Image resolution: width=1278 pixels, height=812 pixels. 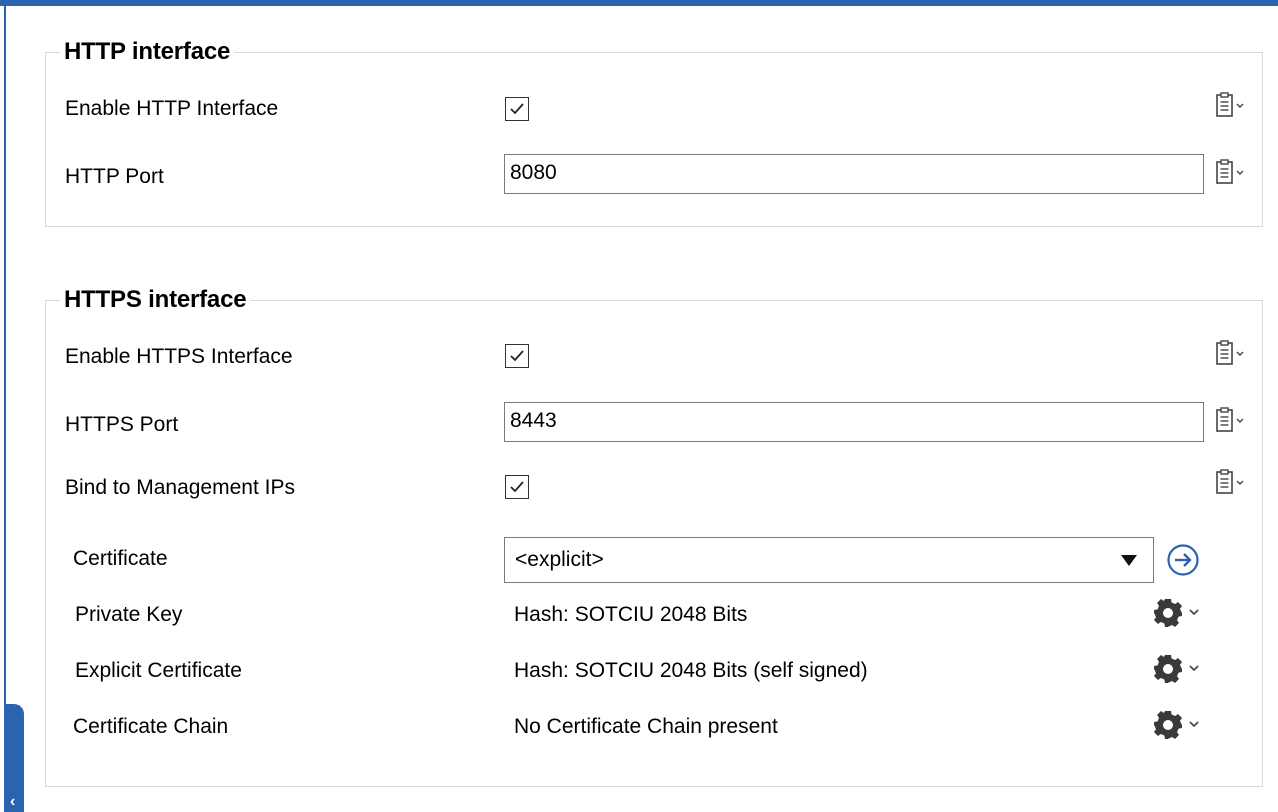 I want to click on arrow-right-circle-icon, so click(x=1183, y=560).